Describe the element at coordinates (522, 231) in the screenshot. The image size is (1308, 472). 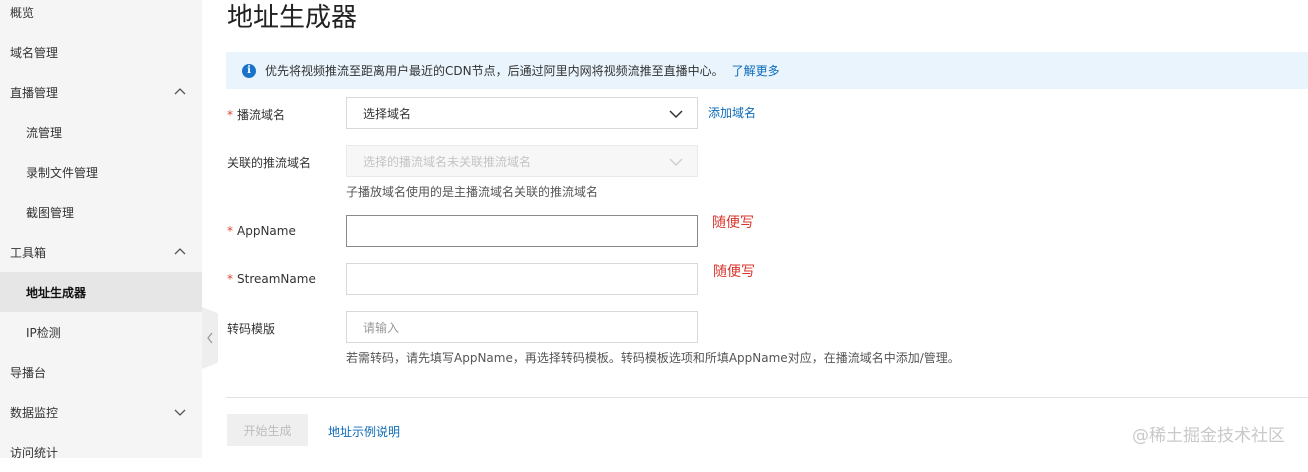
I see `app-name-input` at that location.